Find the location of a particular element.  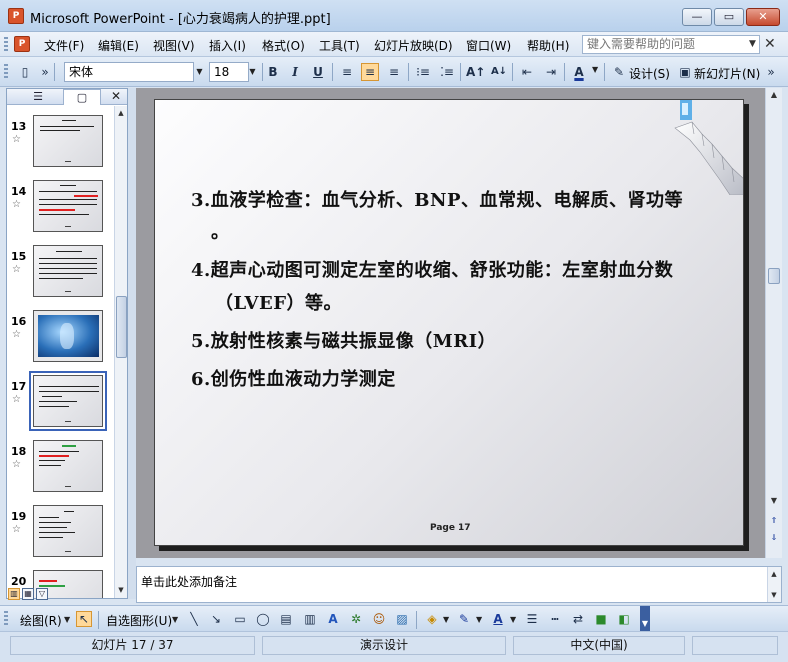

menu-insert: 插入(I) is located at coordinates (227, 45).